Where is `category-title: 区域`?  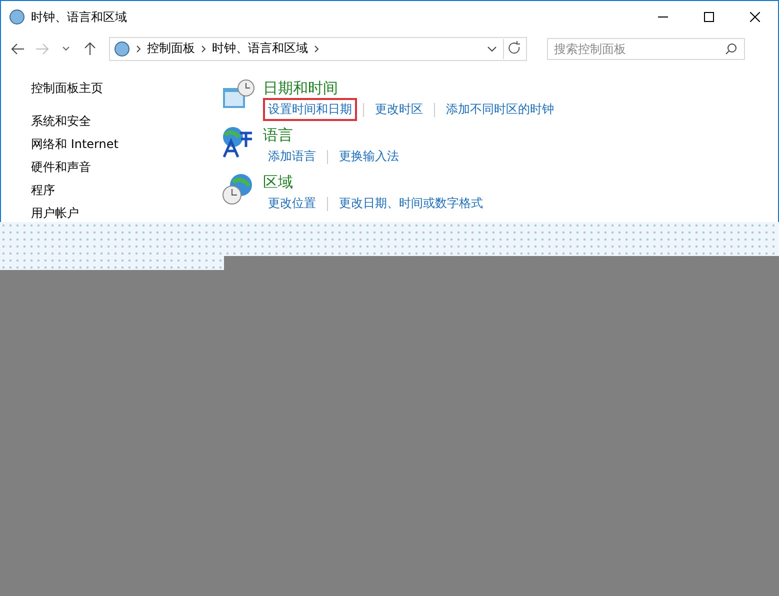 category-title: 区域 is located at coordinates (278, 182).